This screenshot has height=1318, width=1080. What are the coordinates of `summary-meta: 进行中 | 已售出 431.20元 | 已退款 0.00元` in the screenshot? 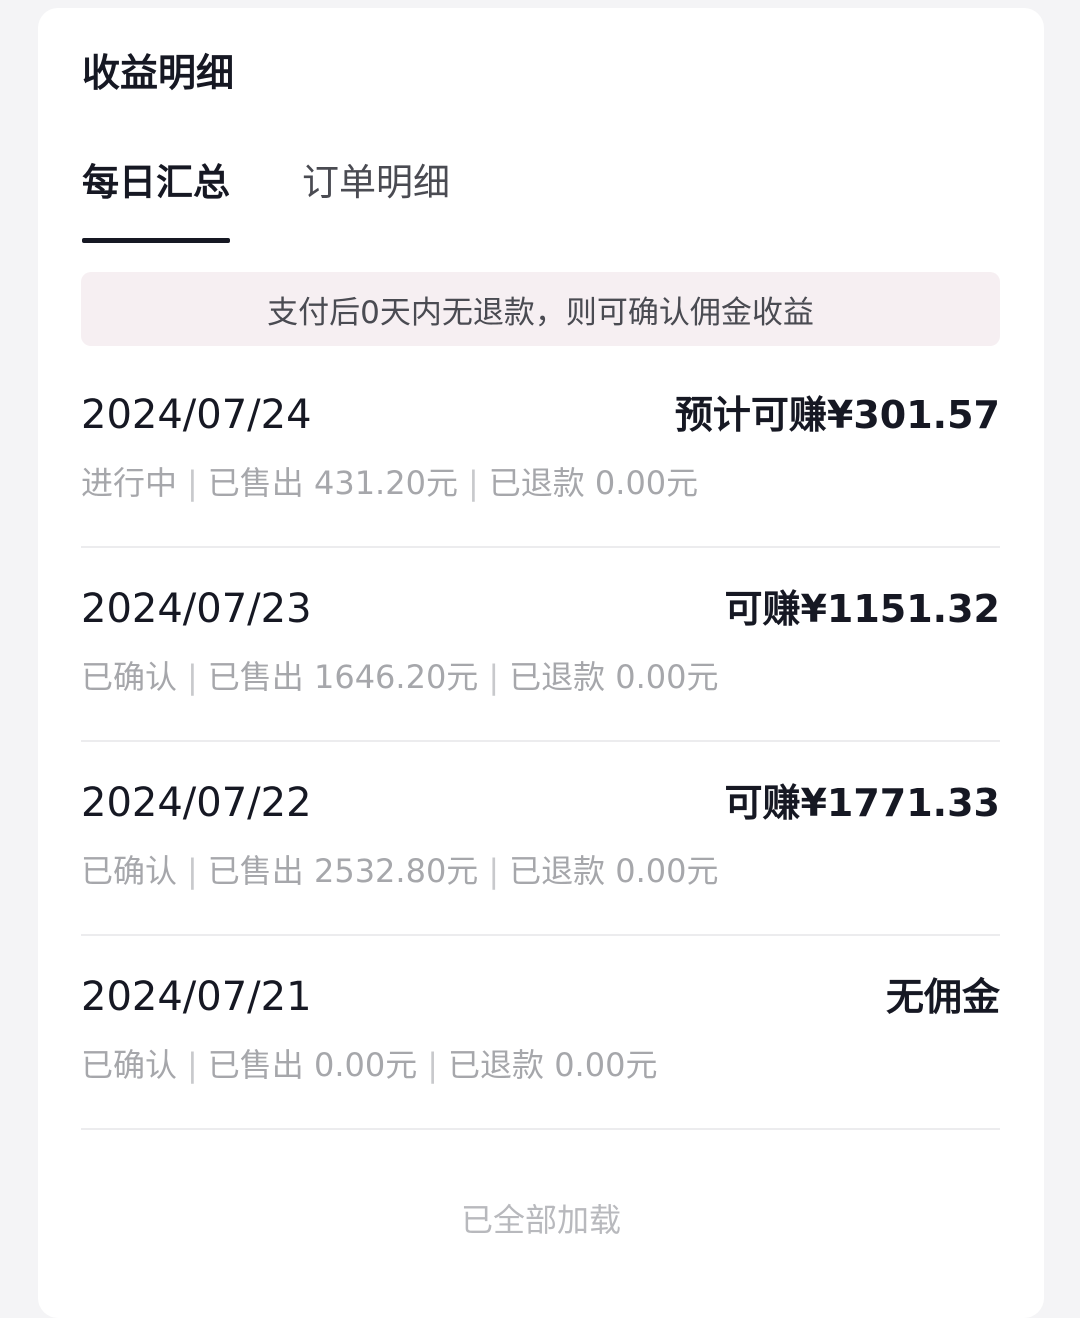 It's located at (389, 483).